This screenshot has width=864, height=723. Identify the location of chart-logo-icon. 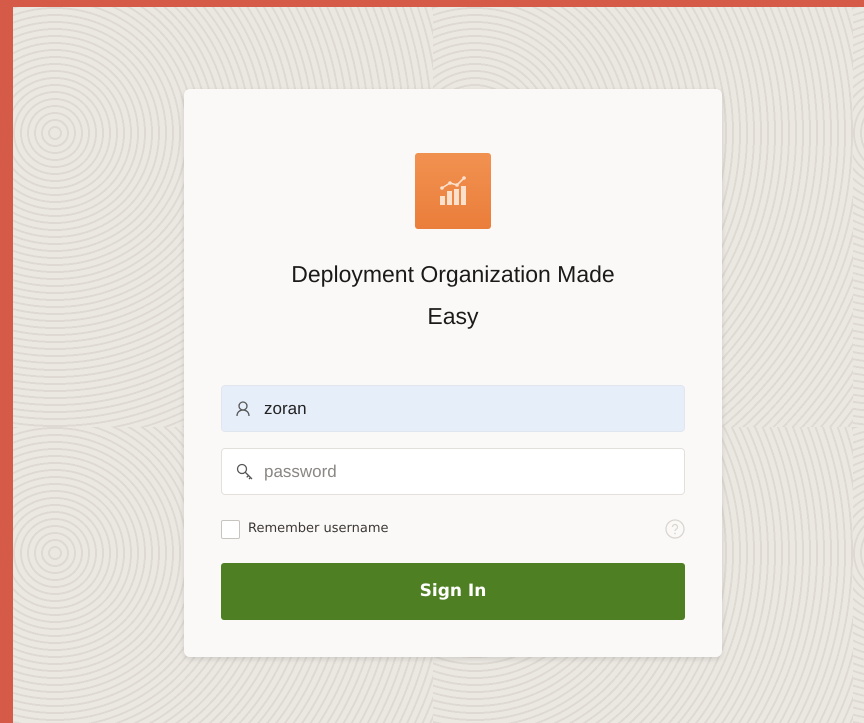
(453, 191).